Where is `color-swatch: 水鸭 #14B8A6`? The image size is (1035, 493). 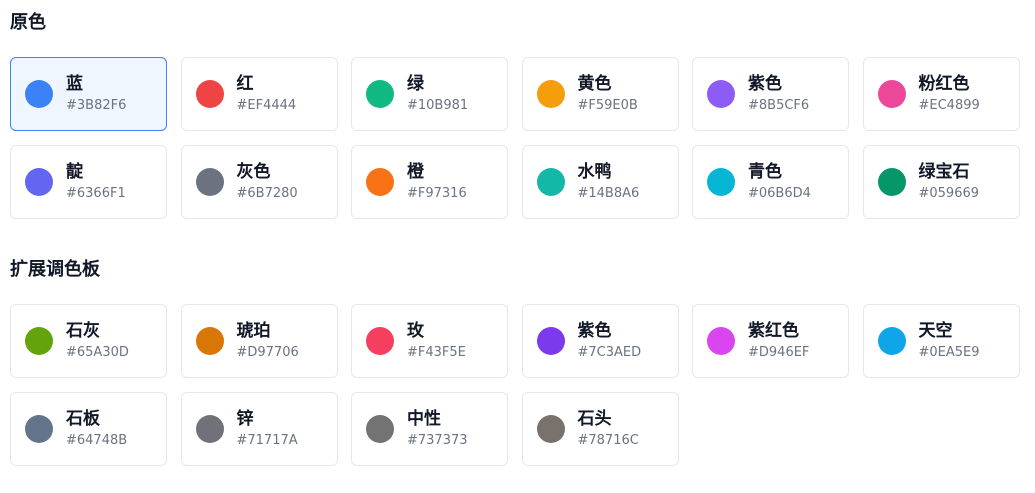
color-swatch: 水鸭 #14B8A6 is located at coordinates (600, 182).